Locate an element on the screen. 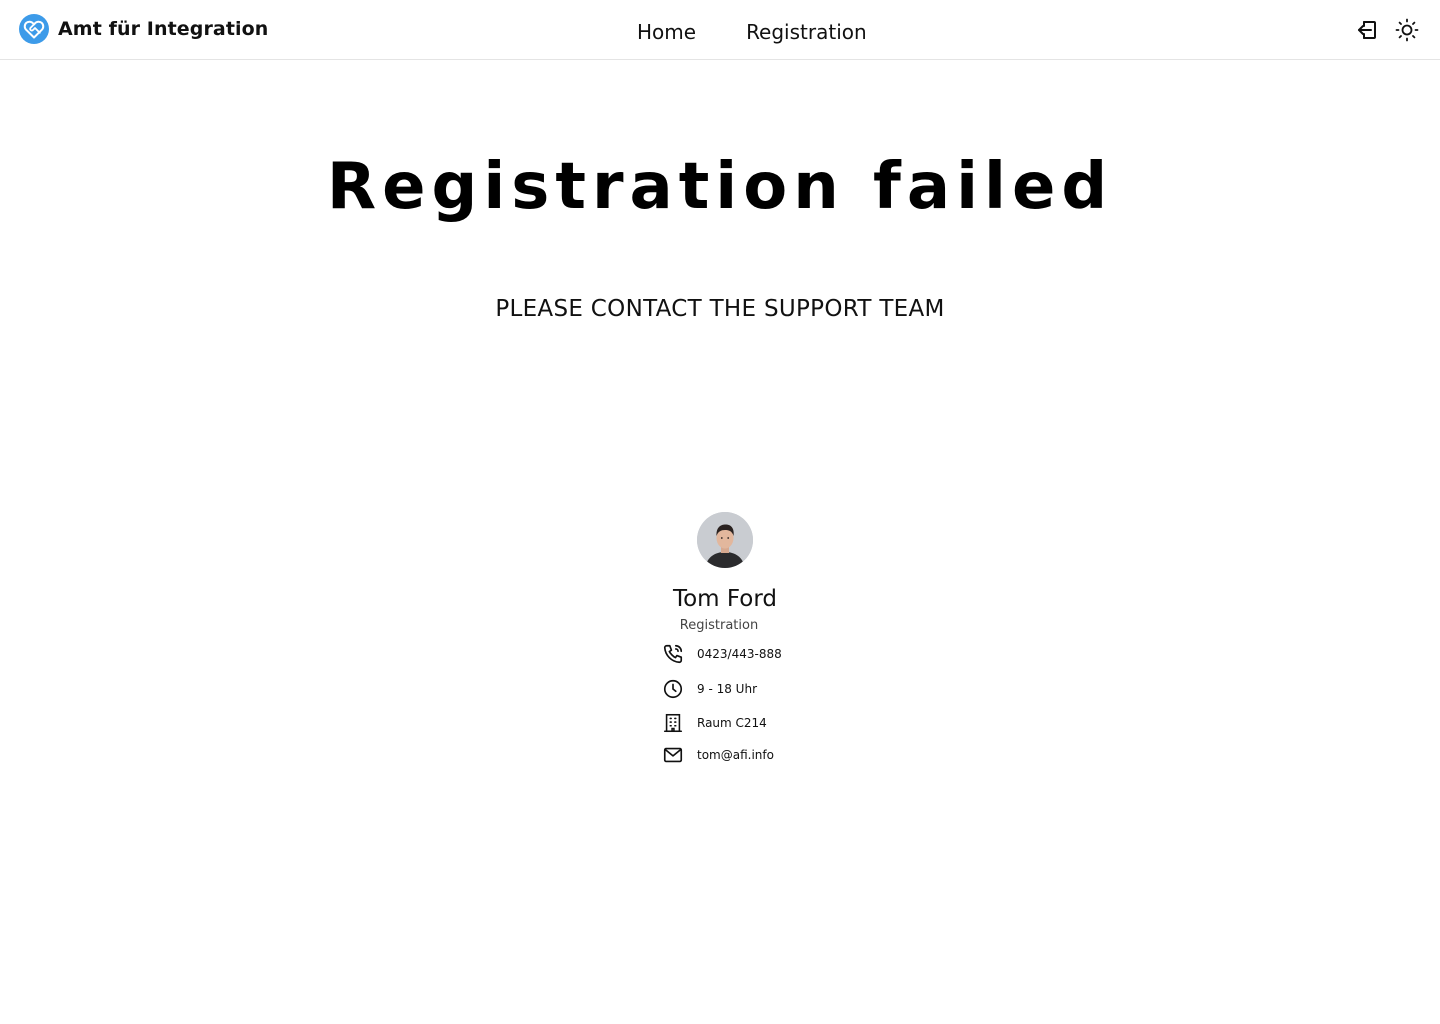 This screenshot has width=1440, height=1024. main-nav: Home Registration is located at coordinates (752, 34).